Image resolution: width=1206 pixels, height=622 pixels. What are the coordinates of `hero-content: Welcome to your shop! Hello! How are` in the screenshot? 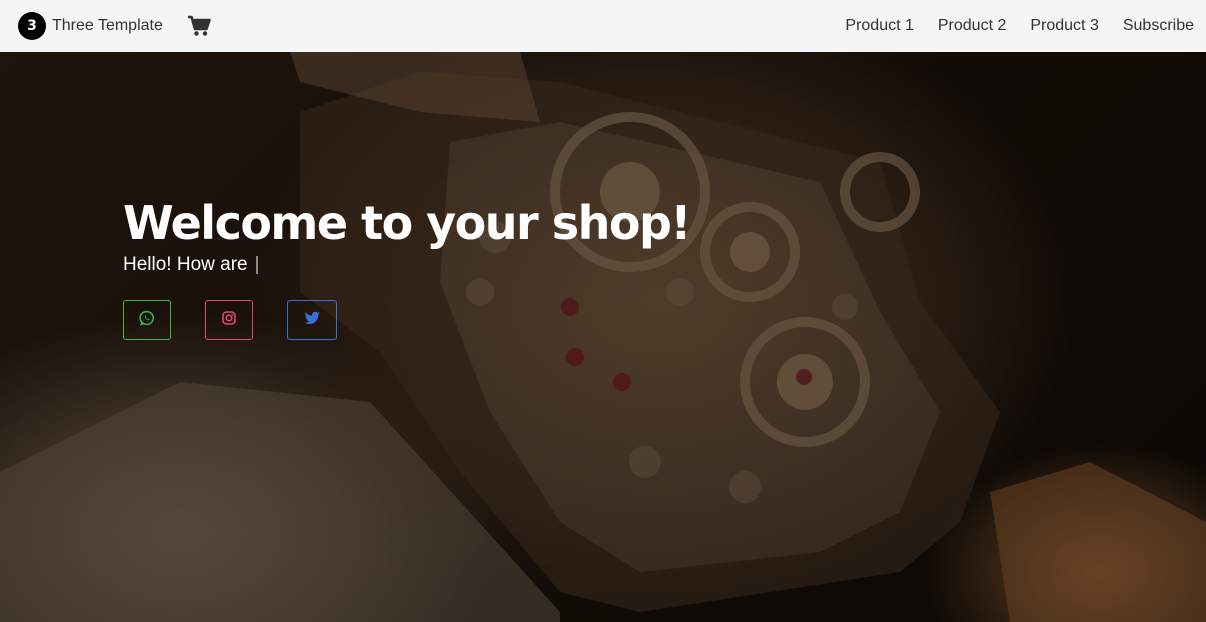 It's located at (407, 268).